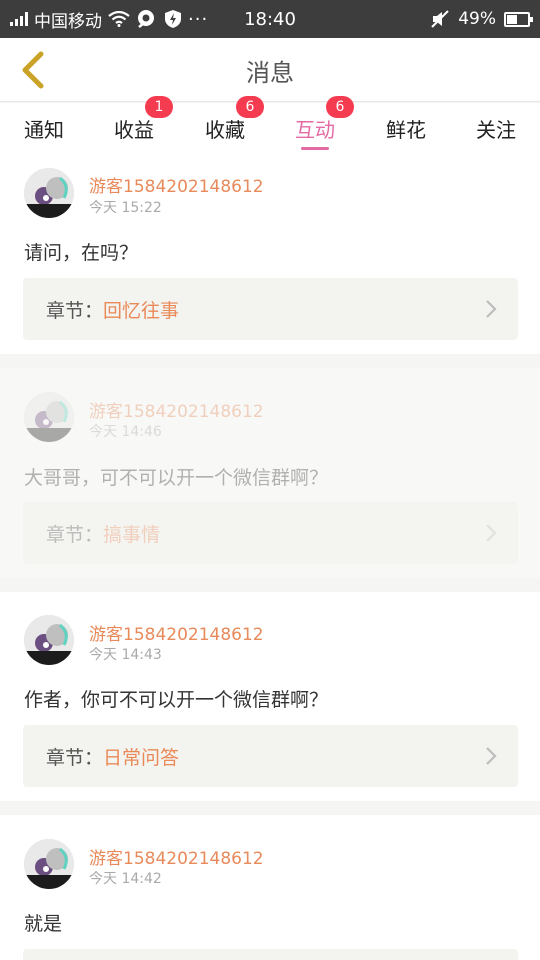 This screenshot has width=540, height=960. Describe the element at coordinates (19, 19) in the screenshot. I see `signal-icon` at that location.